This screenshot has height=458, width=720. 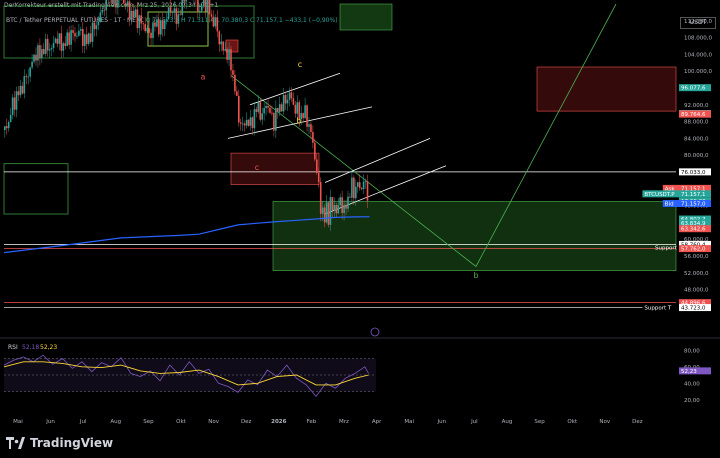 I want to click on price-tag: Support T, so click(x=657, y=309).